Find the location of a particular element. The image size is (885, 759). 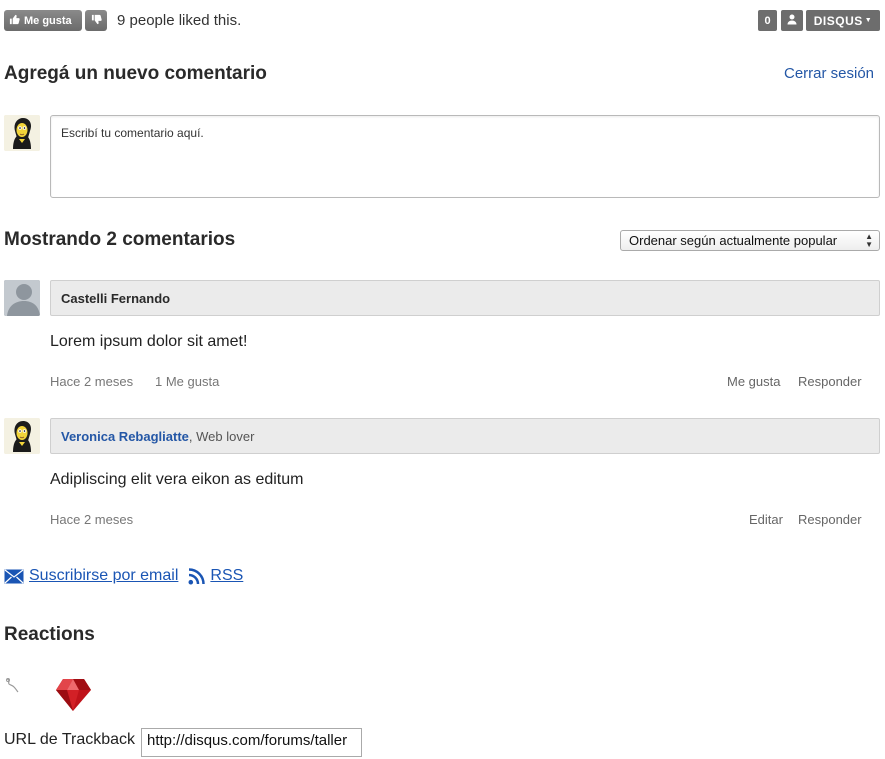

sort-select-value: Ordenar según actualmente popular is located at coordinates (733, 240).